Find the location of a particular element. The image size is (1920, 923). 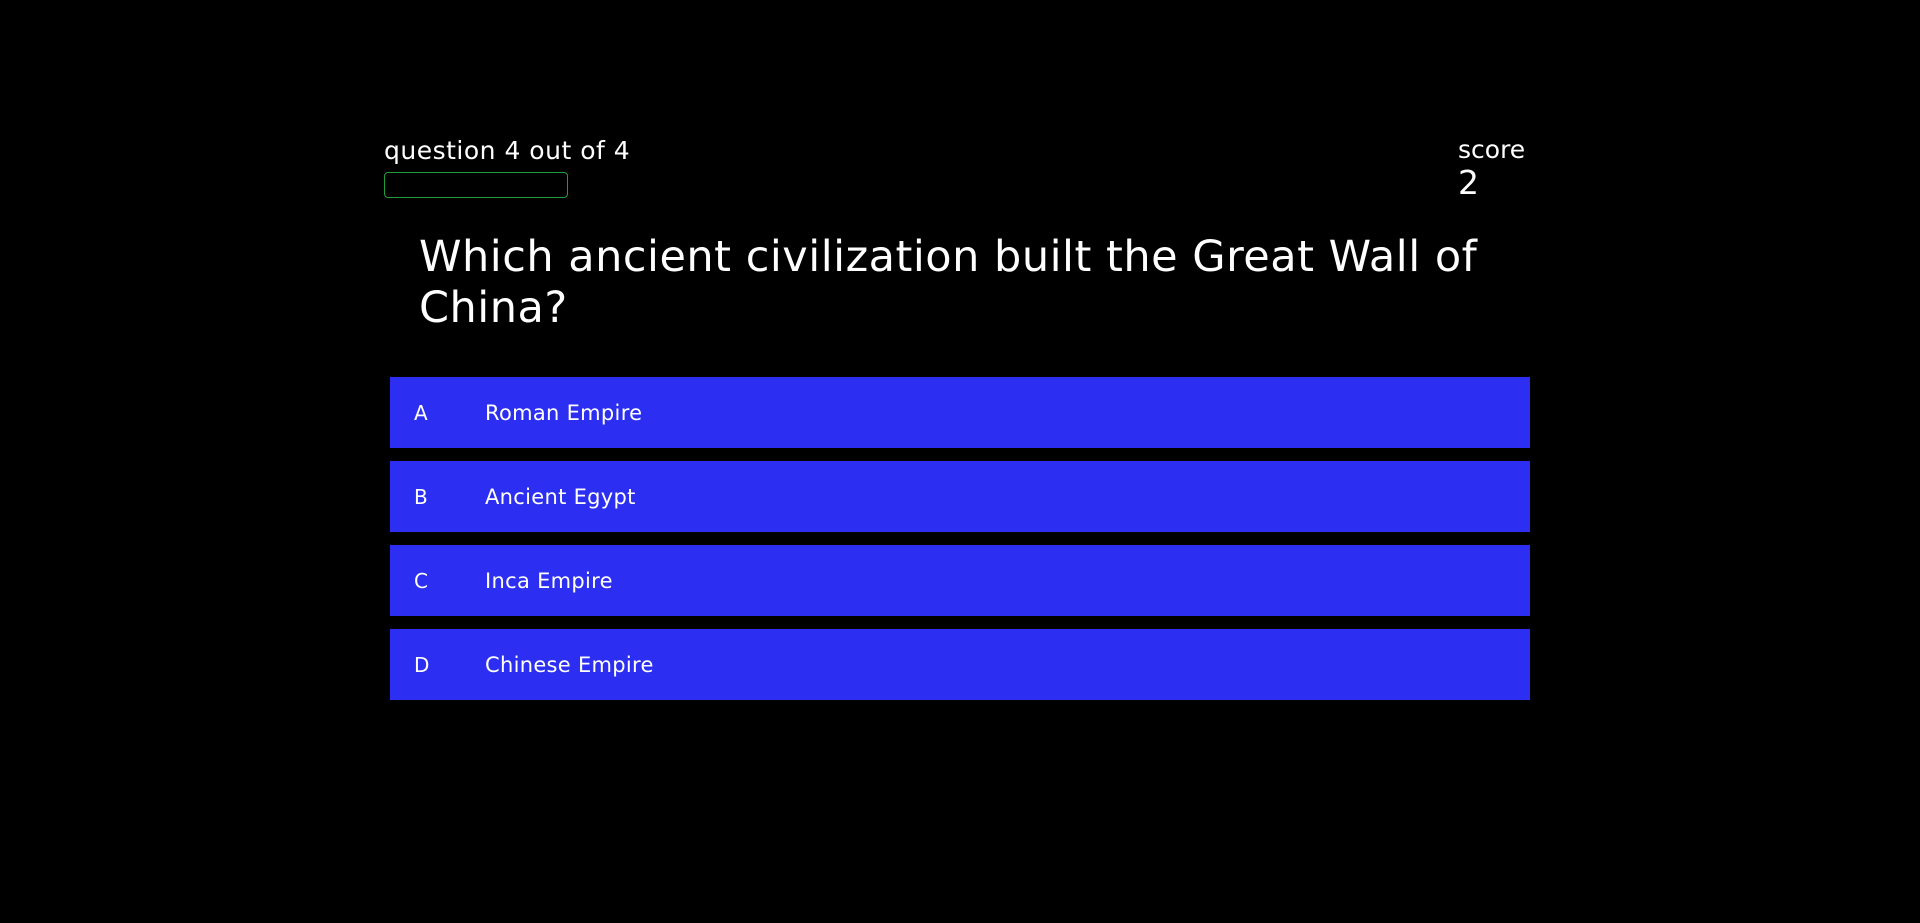

choice-d: D Chinese Empire is located at coordinates (960, 664).